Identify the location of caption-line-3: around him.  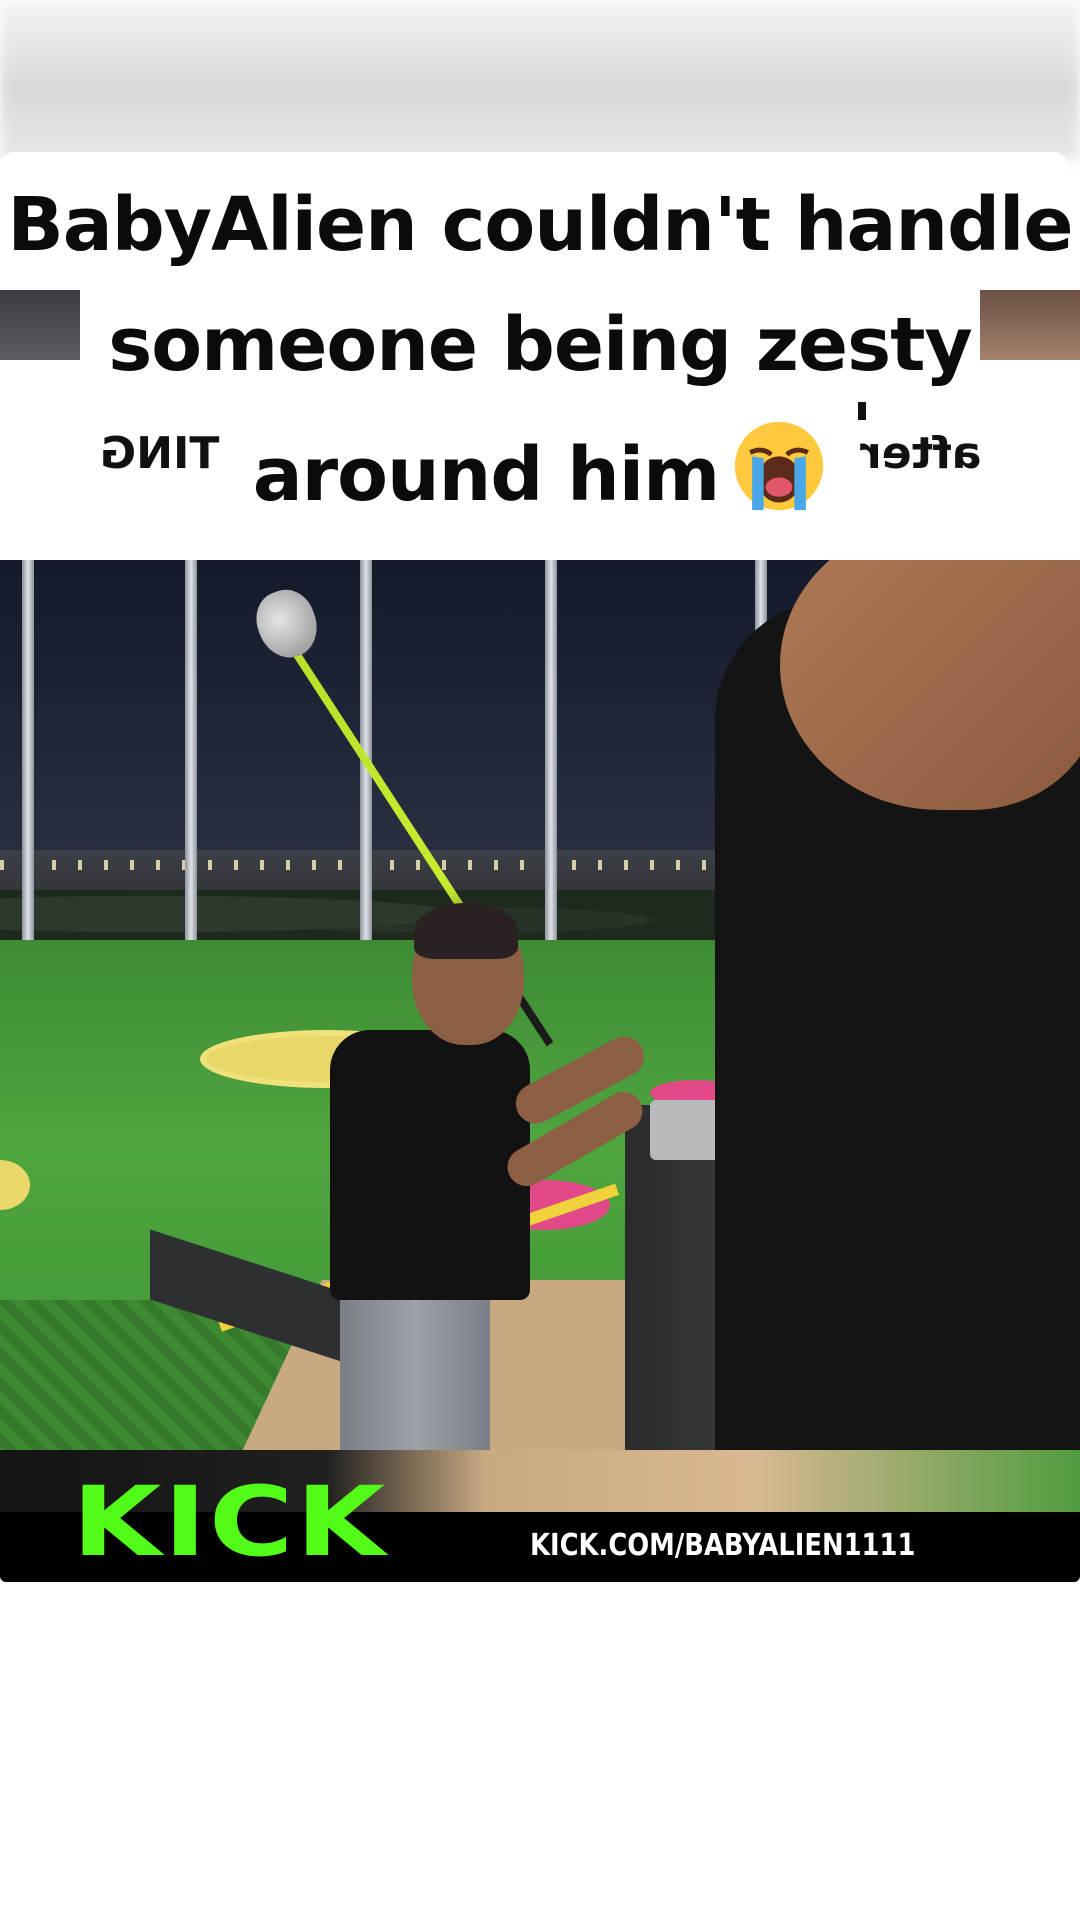
(540, 468).